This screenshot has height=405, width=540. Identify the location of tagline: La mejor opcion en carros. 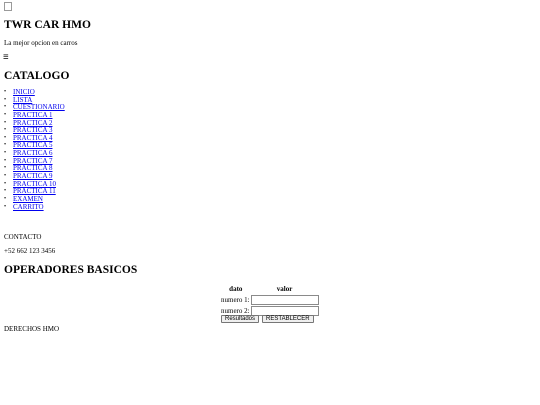
(41, 43).